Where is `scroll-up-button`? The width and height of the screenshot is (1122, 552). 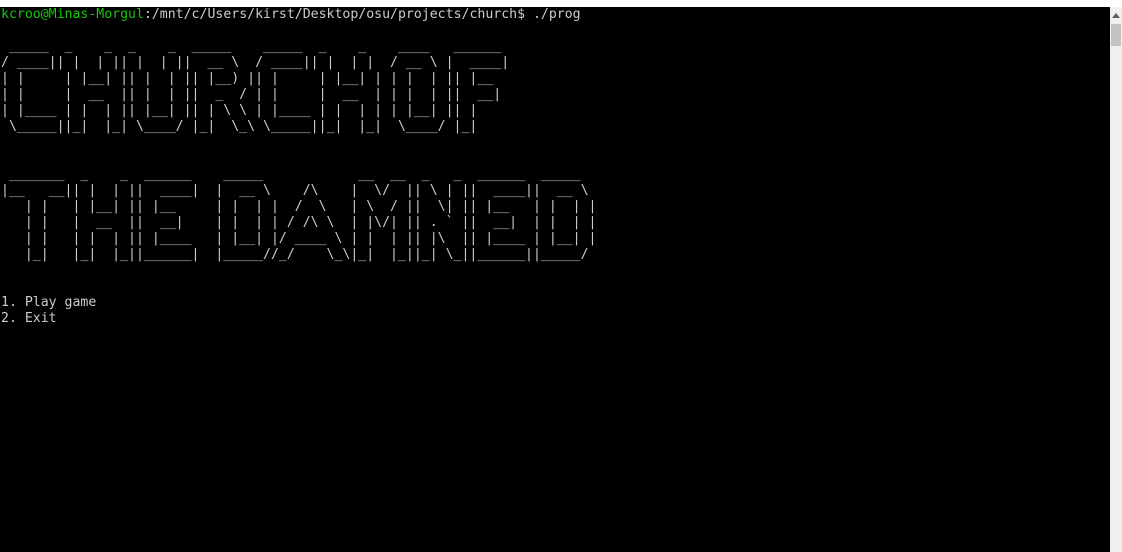 scroll-up-button is located at coordinates (1116, 15).